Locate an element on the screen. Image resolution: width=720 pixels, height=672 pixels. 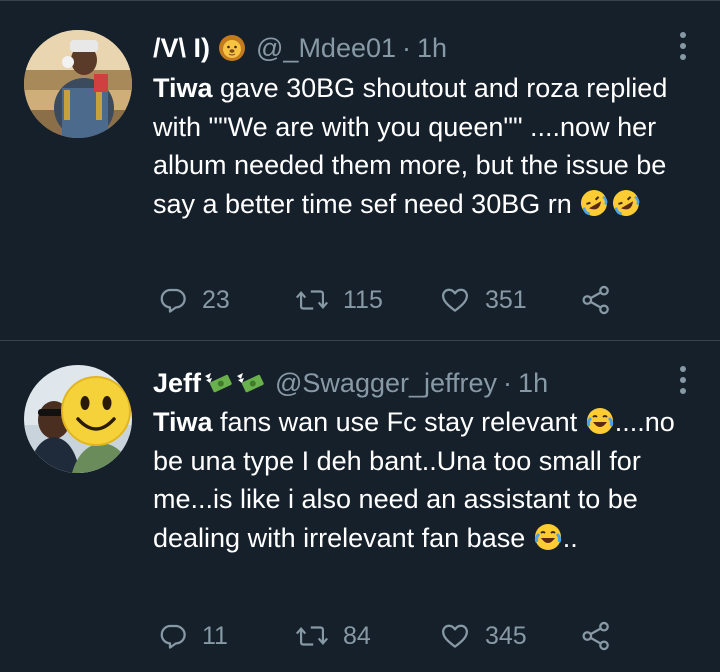
reply-button: 23 is located at coordinates (194, 300).